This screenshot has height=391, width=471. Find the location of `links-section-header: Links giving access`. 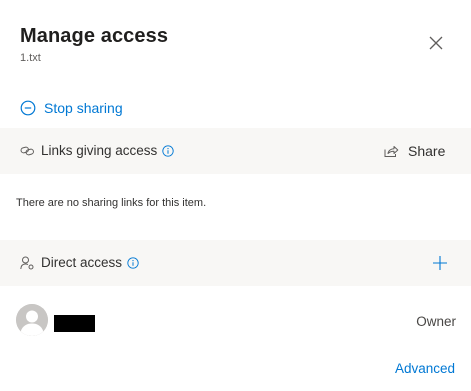

links-section-header: Links giving access is located at coordinates (97, 151).